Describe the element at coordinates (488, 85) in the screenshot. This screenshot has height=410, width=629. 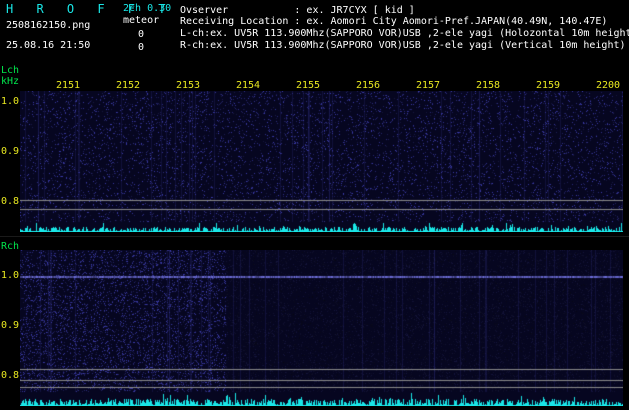
I see `time-tick: 2158` at that location.